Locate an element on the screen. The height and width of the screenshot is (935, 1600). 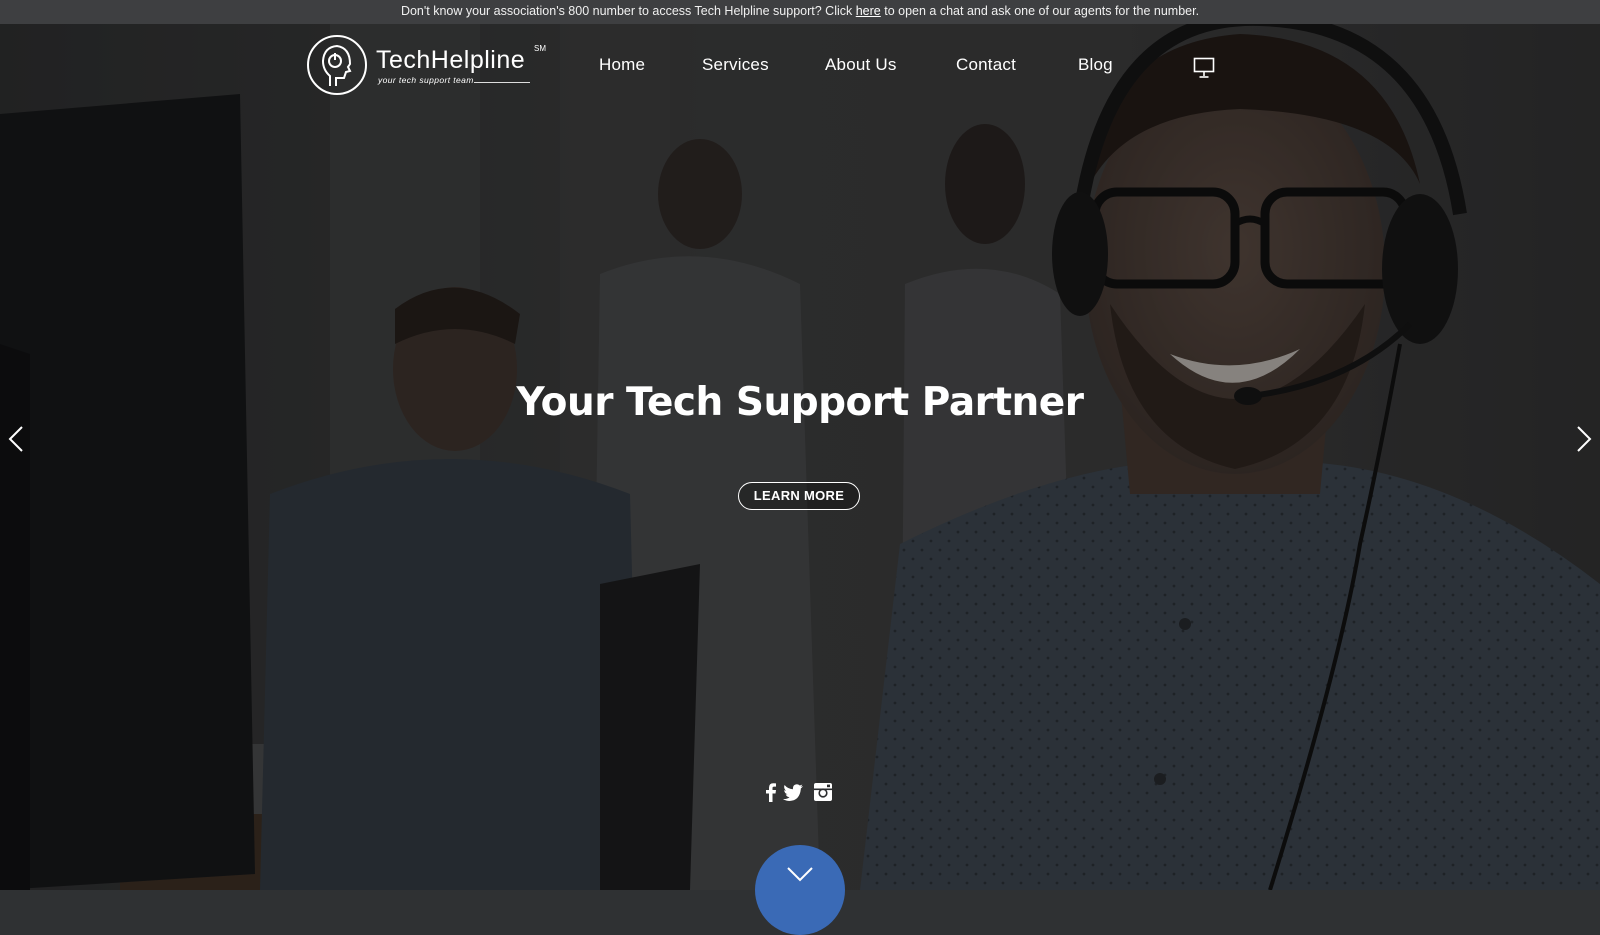
nav-item-contact: Contact is located at coordinates (986, 65).